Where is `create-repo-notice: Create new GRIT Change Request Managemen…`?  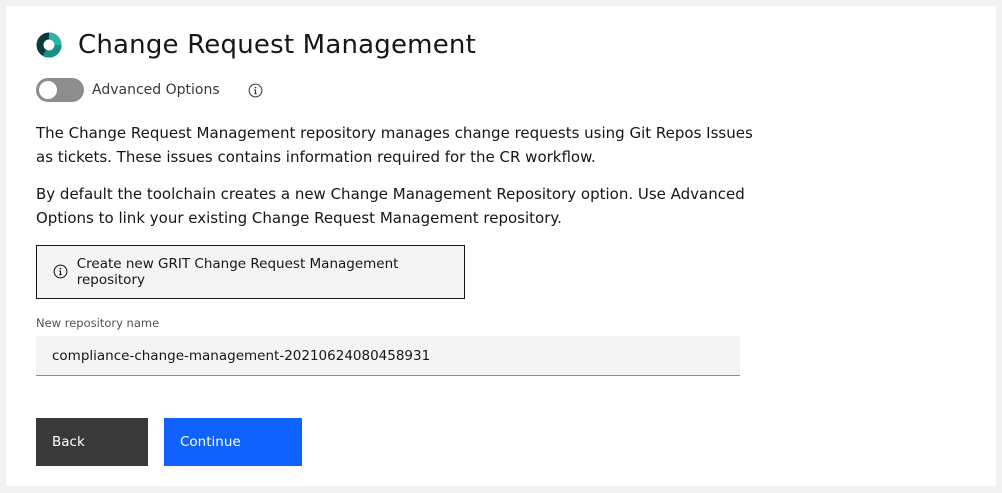
create-repo-notice: Create new GRIT Change Request Managemen… is located at coordinates (250, 272).